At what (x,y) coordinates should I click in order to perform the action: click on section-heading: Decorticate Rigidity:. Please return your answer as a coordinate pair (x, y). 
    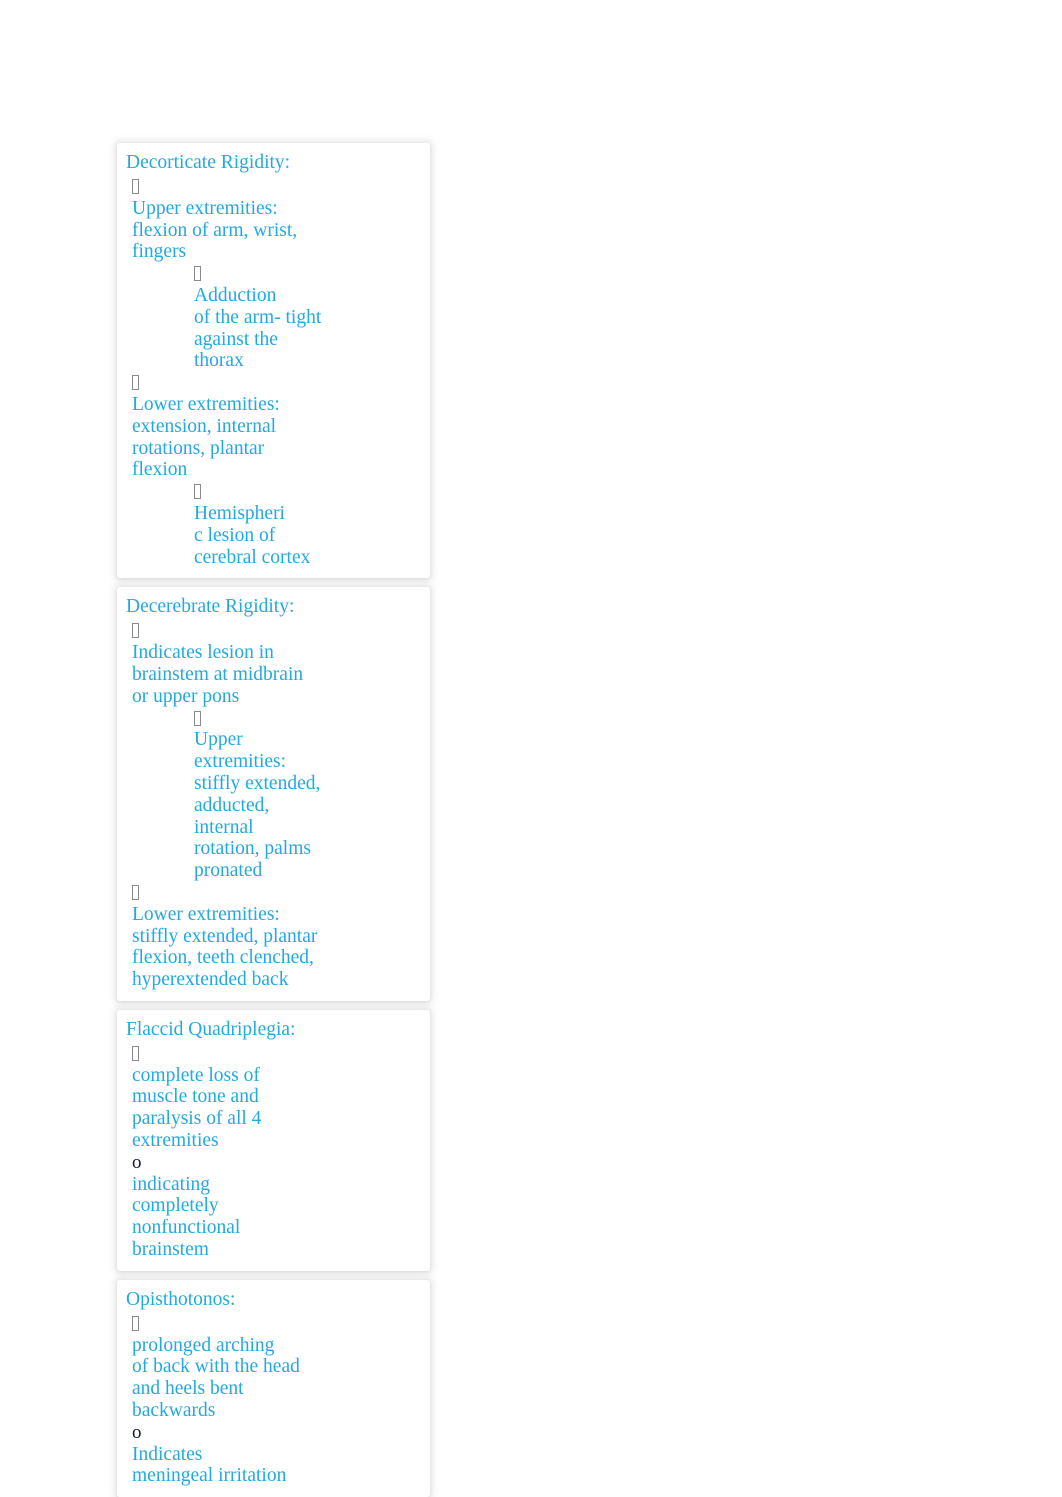
    Looking at the image, I should click on (208, 162).